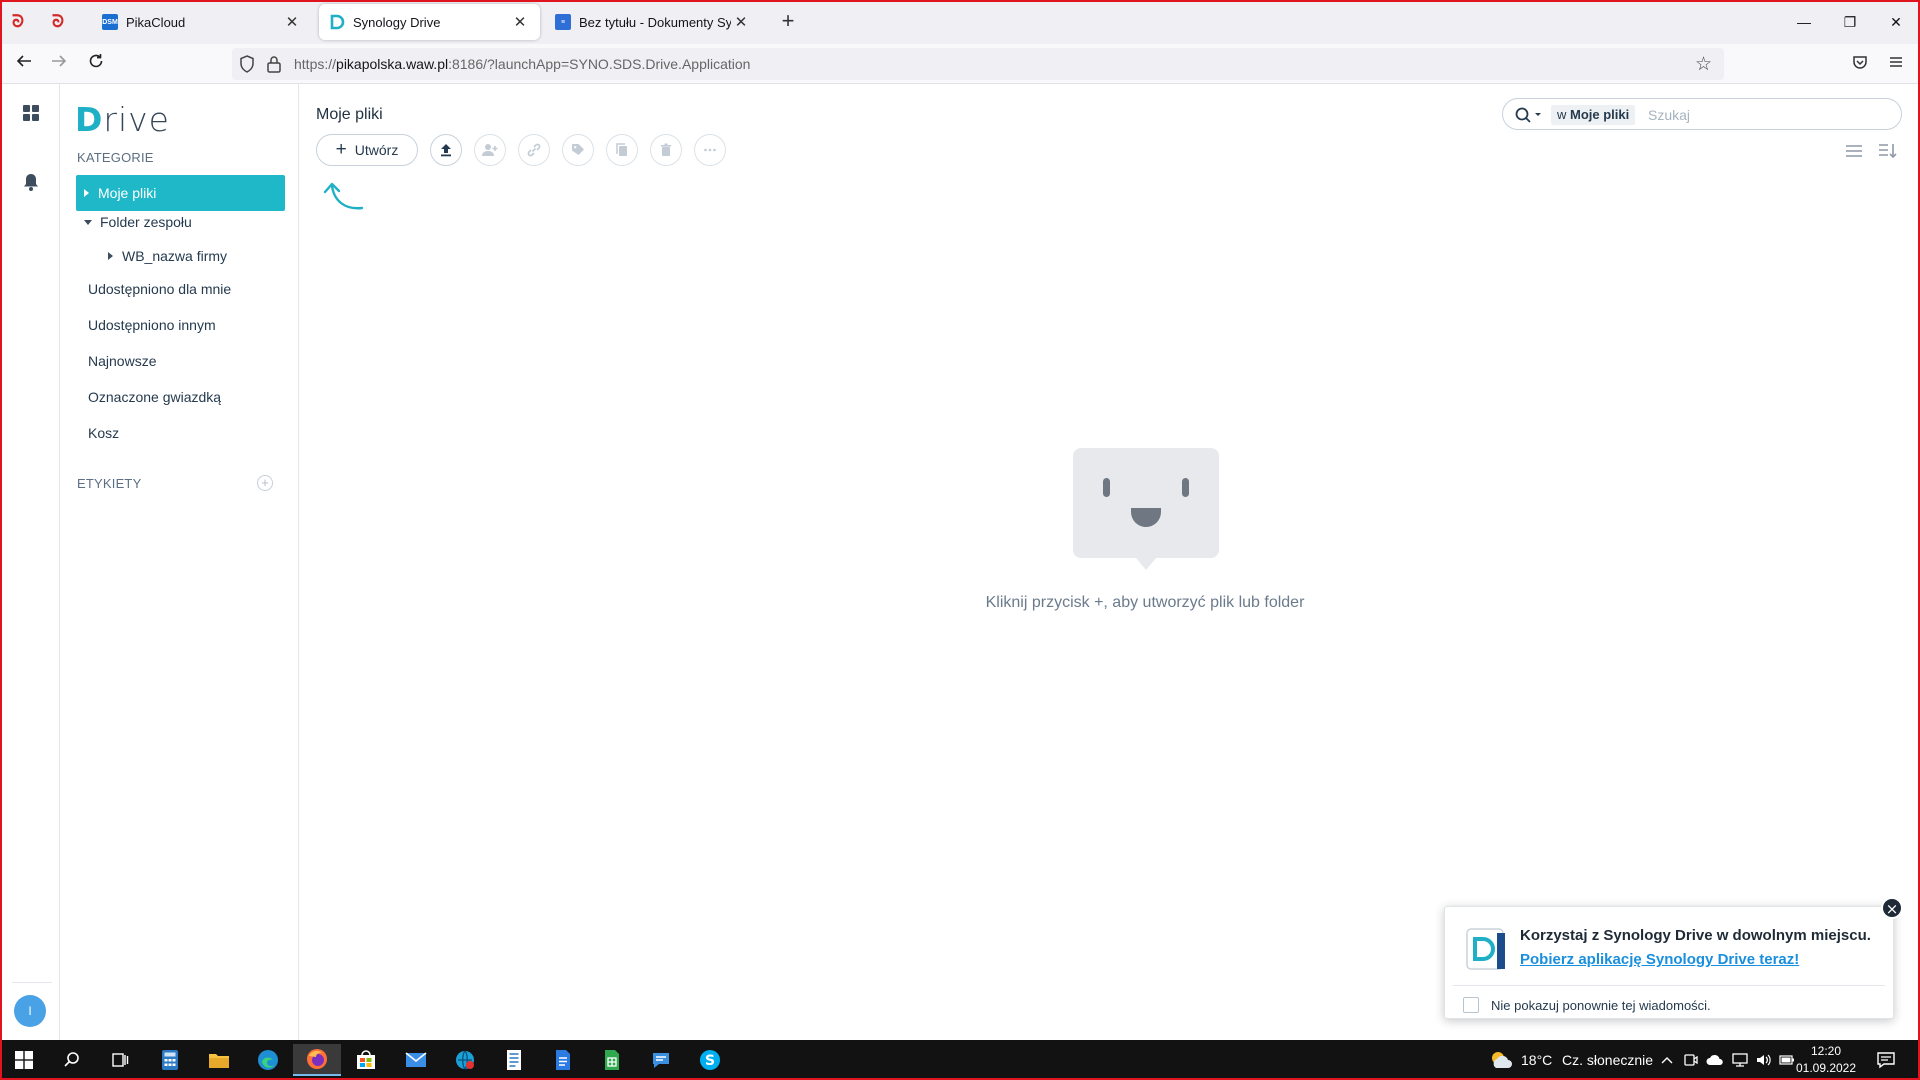 The image size is (1920, 1080). I want to click on synology-office-doc-app, so click(563, 1060).